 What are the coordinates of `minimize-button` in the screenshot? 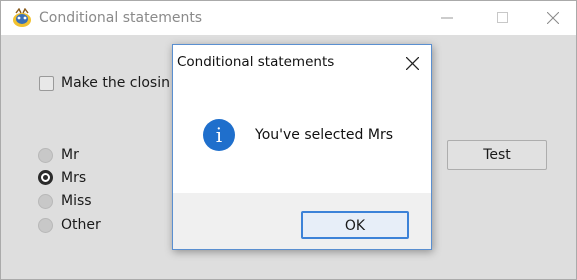 It's located at (447, 18).